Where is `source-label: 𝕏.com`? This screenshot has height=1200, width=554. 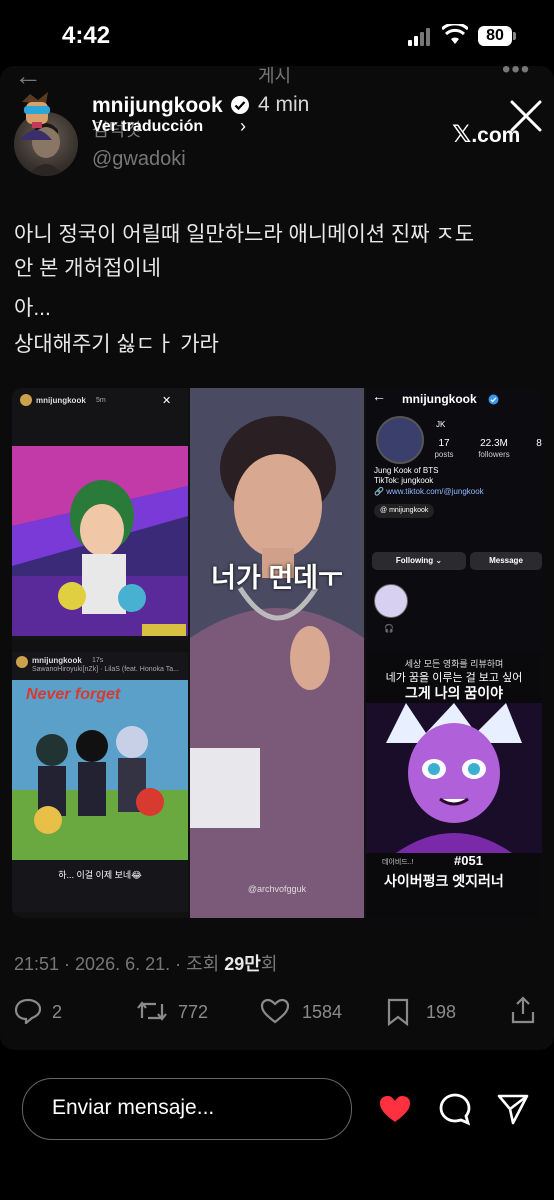 source-label: 𝕏.com is located at coordinates (486, 134).